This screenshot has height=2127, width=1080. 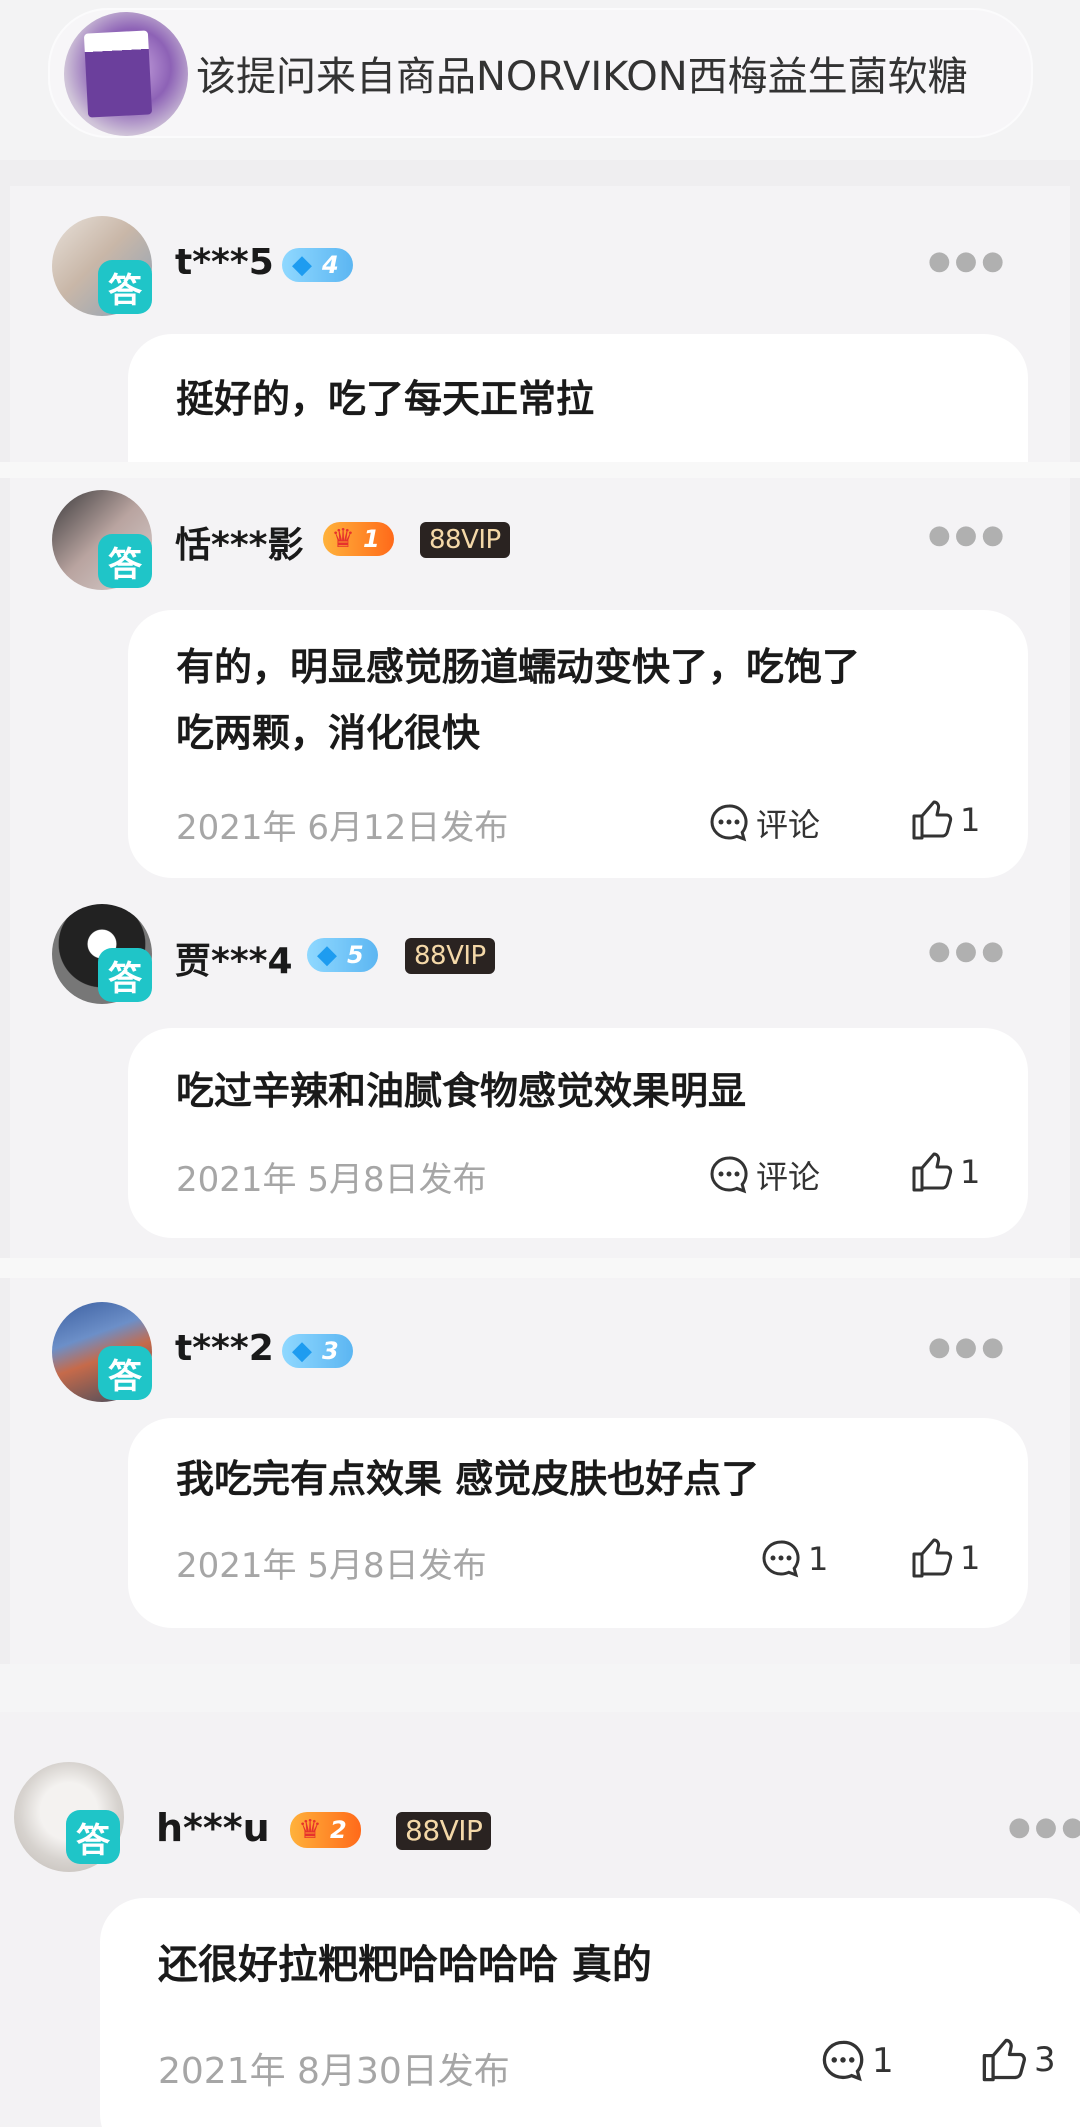 What do you see at coordinates (317, 1351) in the screenshot?
I see `level-badge: ◆ 3` at bounding box center [317, 1351].